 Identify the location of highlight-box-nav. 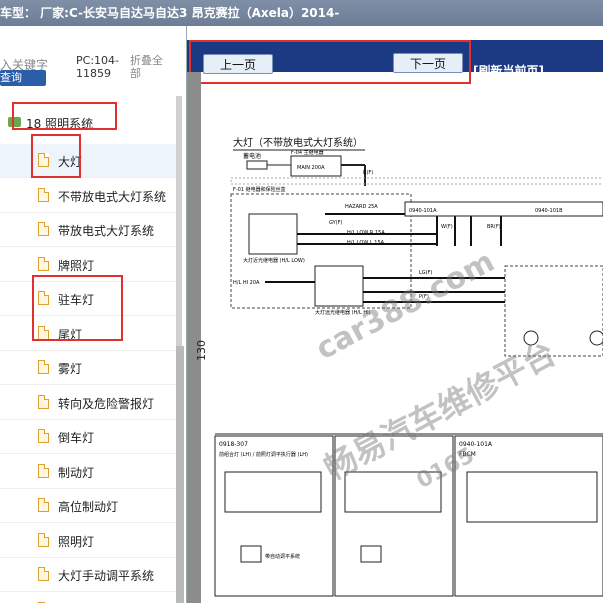
(330, 62).